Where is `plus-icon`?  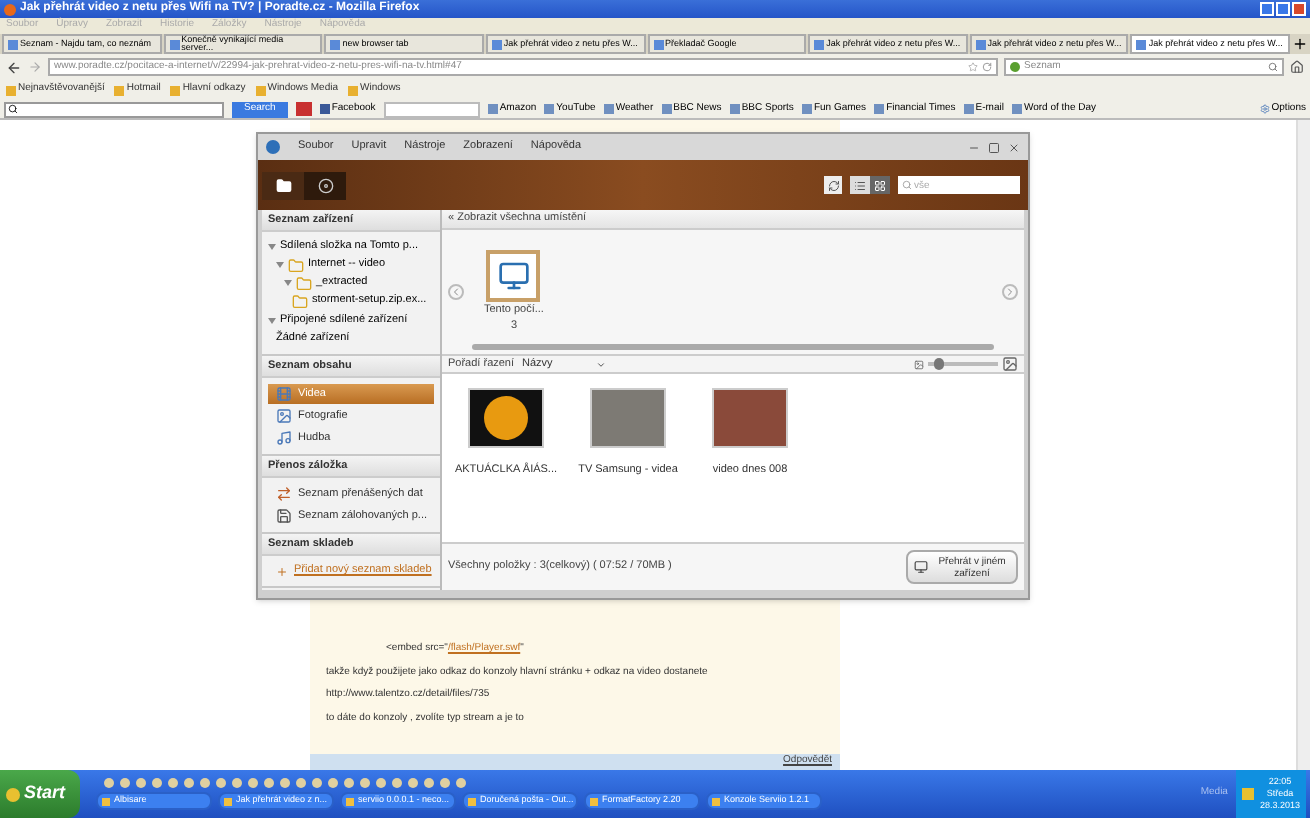
plus-icon is located at coordinates (282, 571).